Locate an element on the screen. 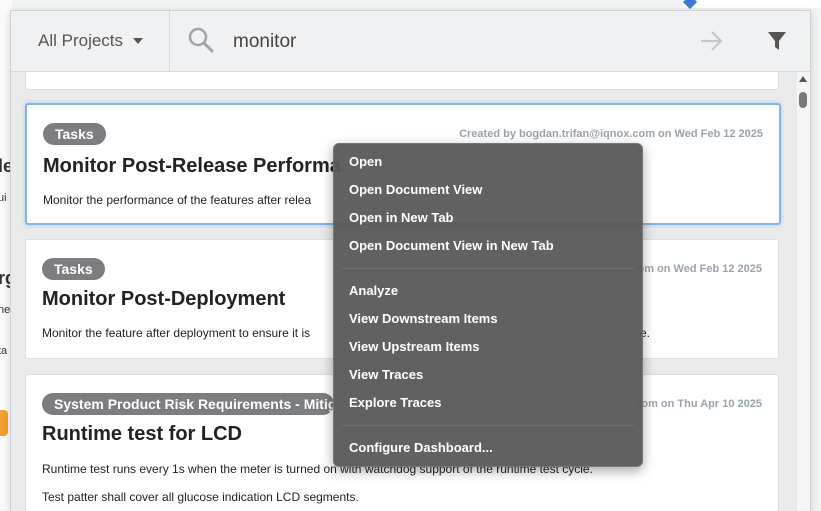 This screenshot has width=821, height=511. scroll-thumb is located at coordinates (803, 100).